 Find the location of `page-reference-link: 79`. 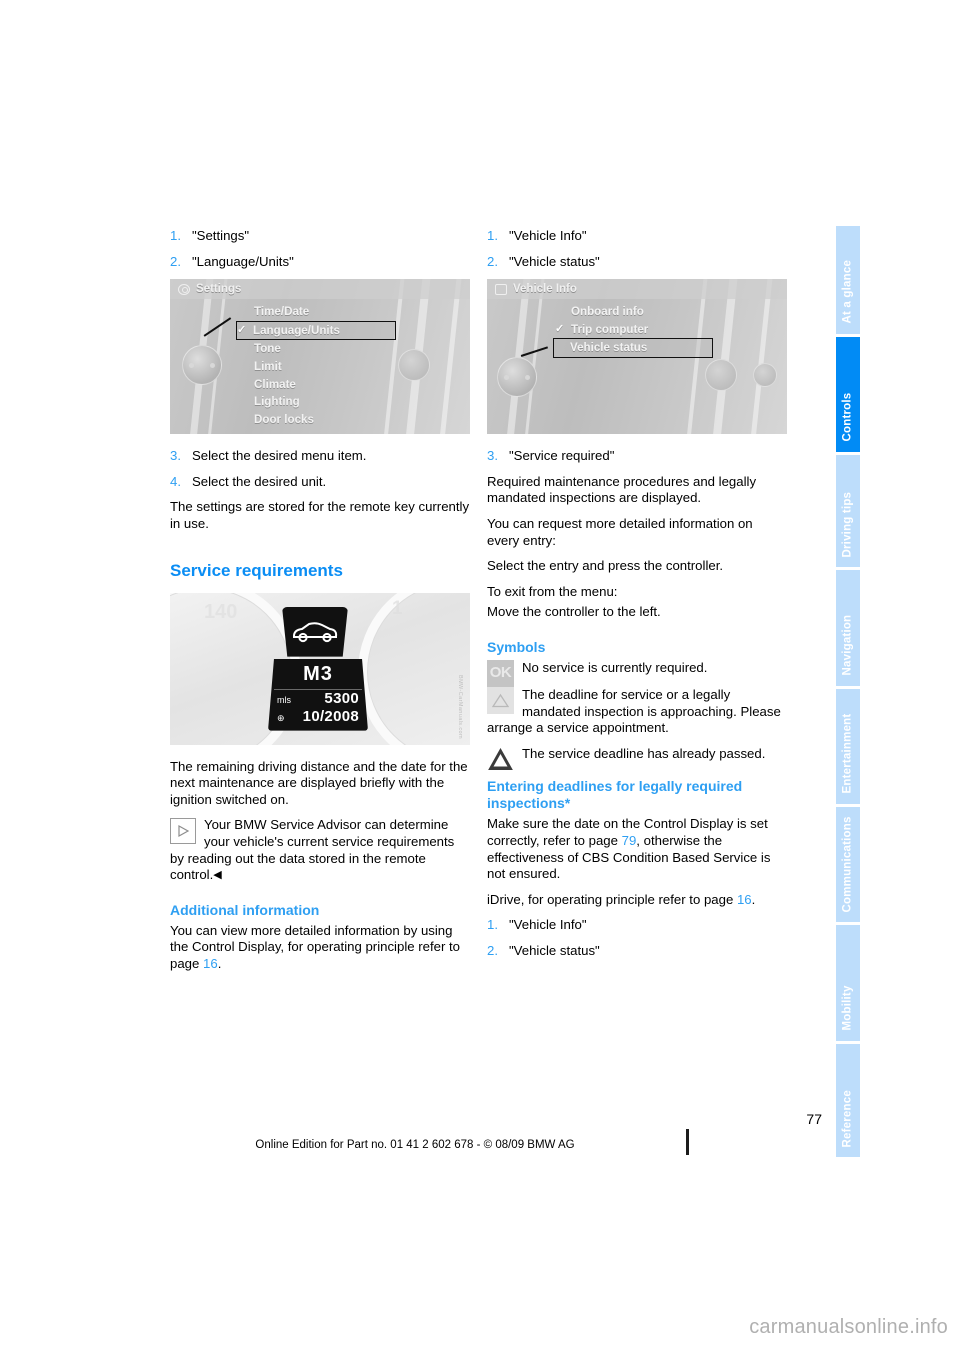

page-reference-link: 79 is located at coordinates (629, 840).